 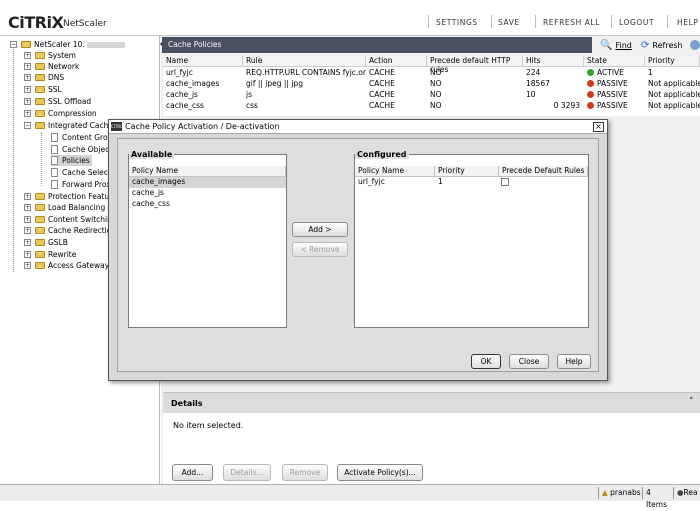 What do you see at coordinates (620, 493) in the screenshot?
I see `status-user: ▲ pranabs` at bounding box center [620, 493].